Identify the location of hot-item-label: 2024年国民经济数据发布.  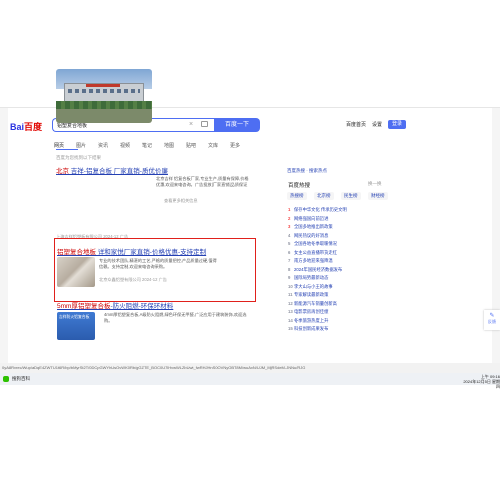
(318, 269).